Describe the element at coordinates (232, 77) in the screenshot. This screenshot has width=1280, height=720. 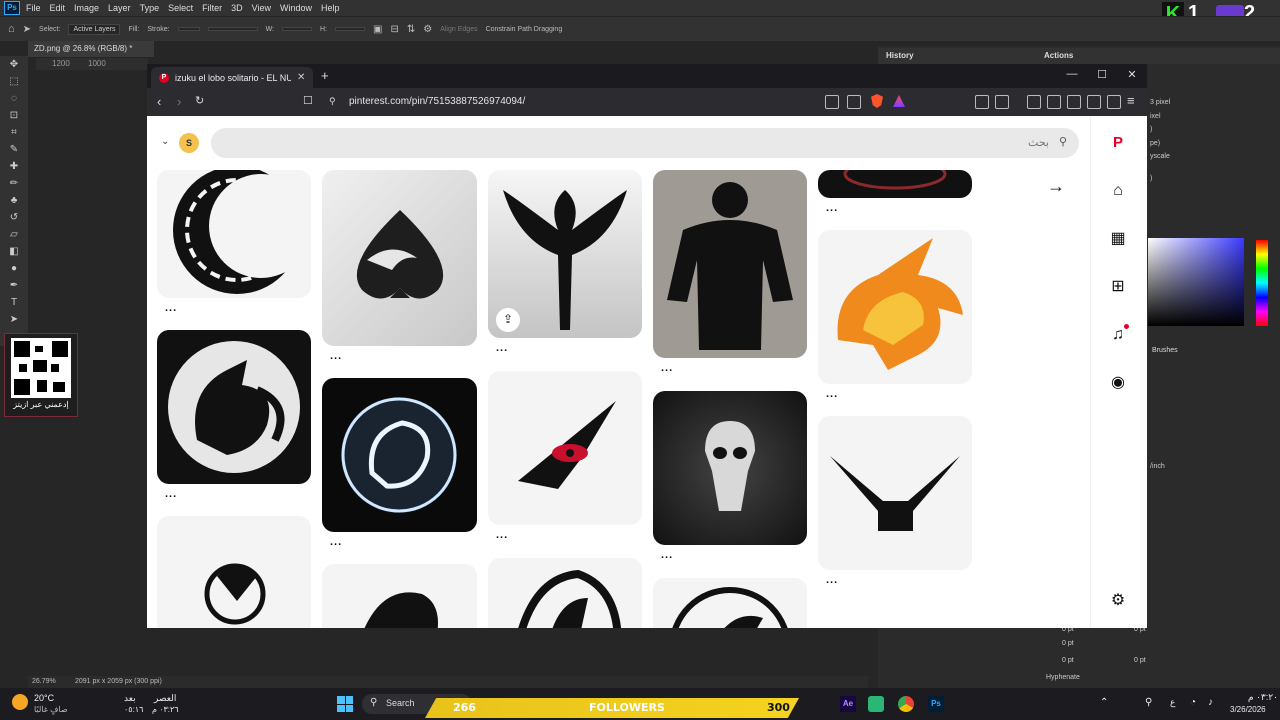
I see `browser-tab: P izuku el lobo solitario - EL NUEVO ✕` at that location.